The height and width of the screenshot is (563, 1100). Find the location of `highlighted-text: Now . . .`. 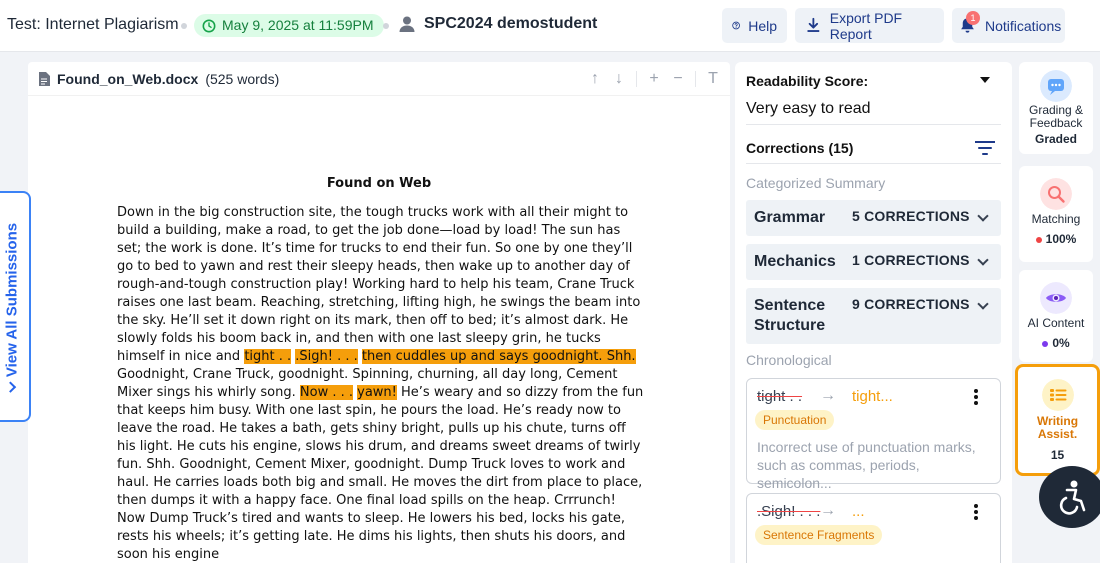

highlighted-text: Now . . . is located at coordinates (326, 392).